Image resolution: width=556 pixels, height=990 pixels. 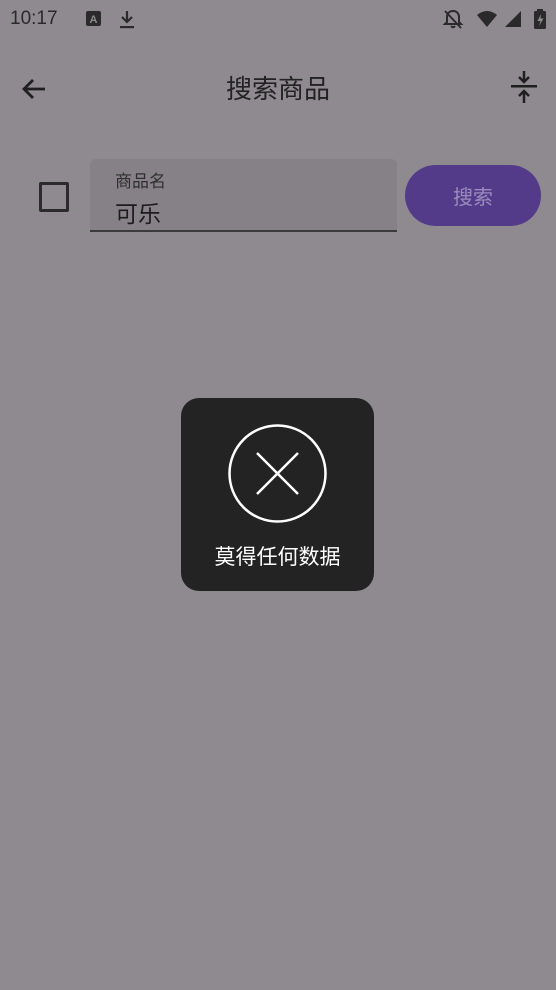 I want to click on search-row: 商品名 可乐 搜索, so click(x=278, y=196).